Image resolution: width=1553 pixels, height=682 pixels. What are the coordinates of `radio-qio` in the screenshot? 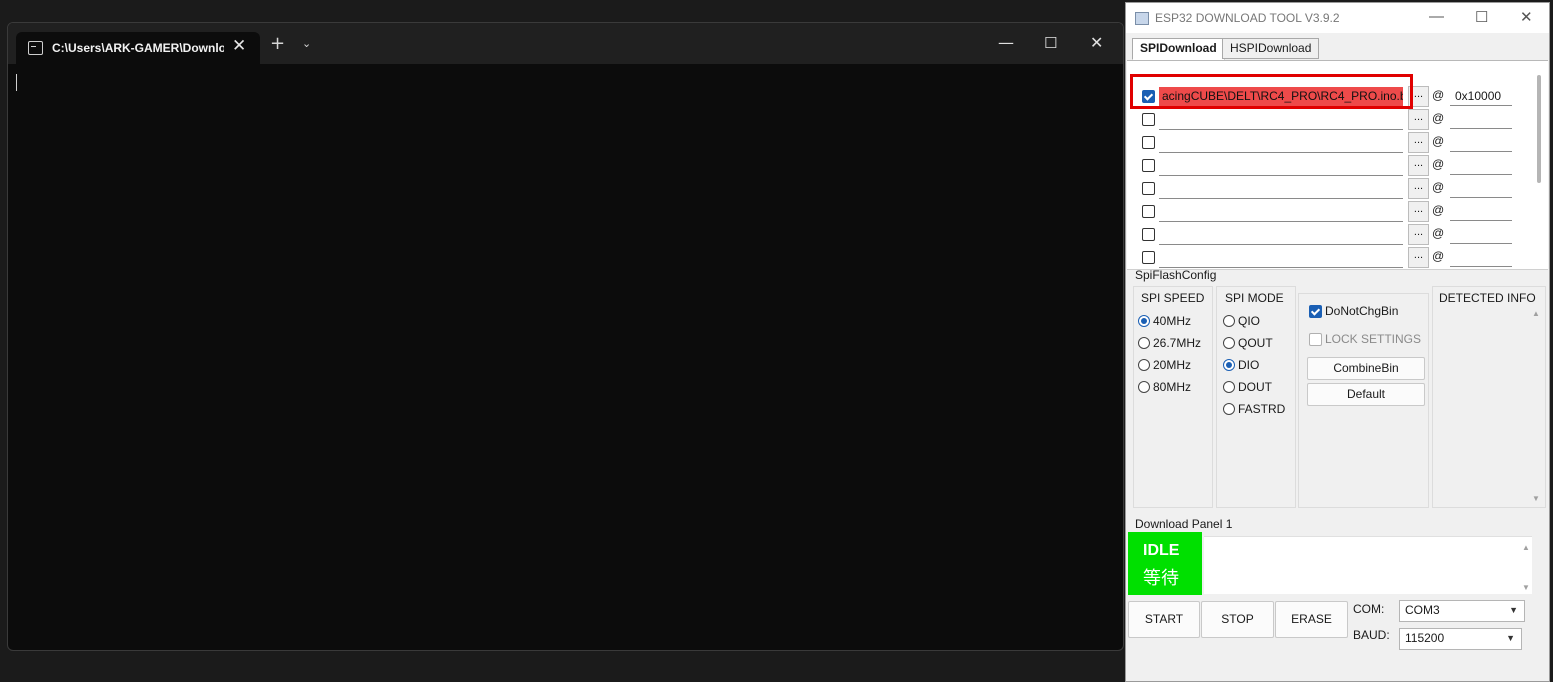 It's located at (1229, 321).